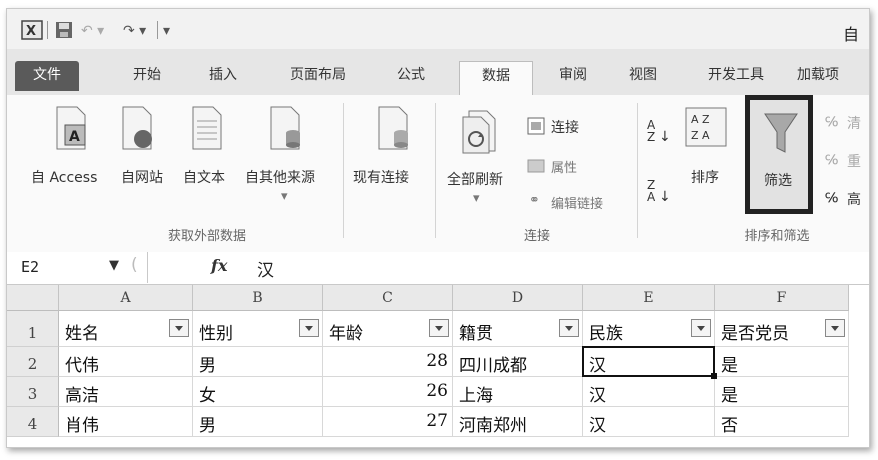  I want to click on formula-bar: E2 ▼ ( fx 汉, so click(438, 268).